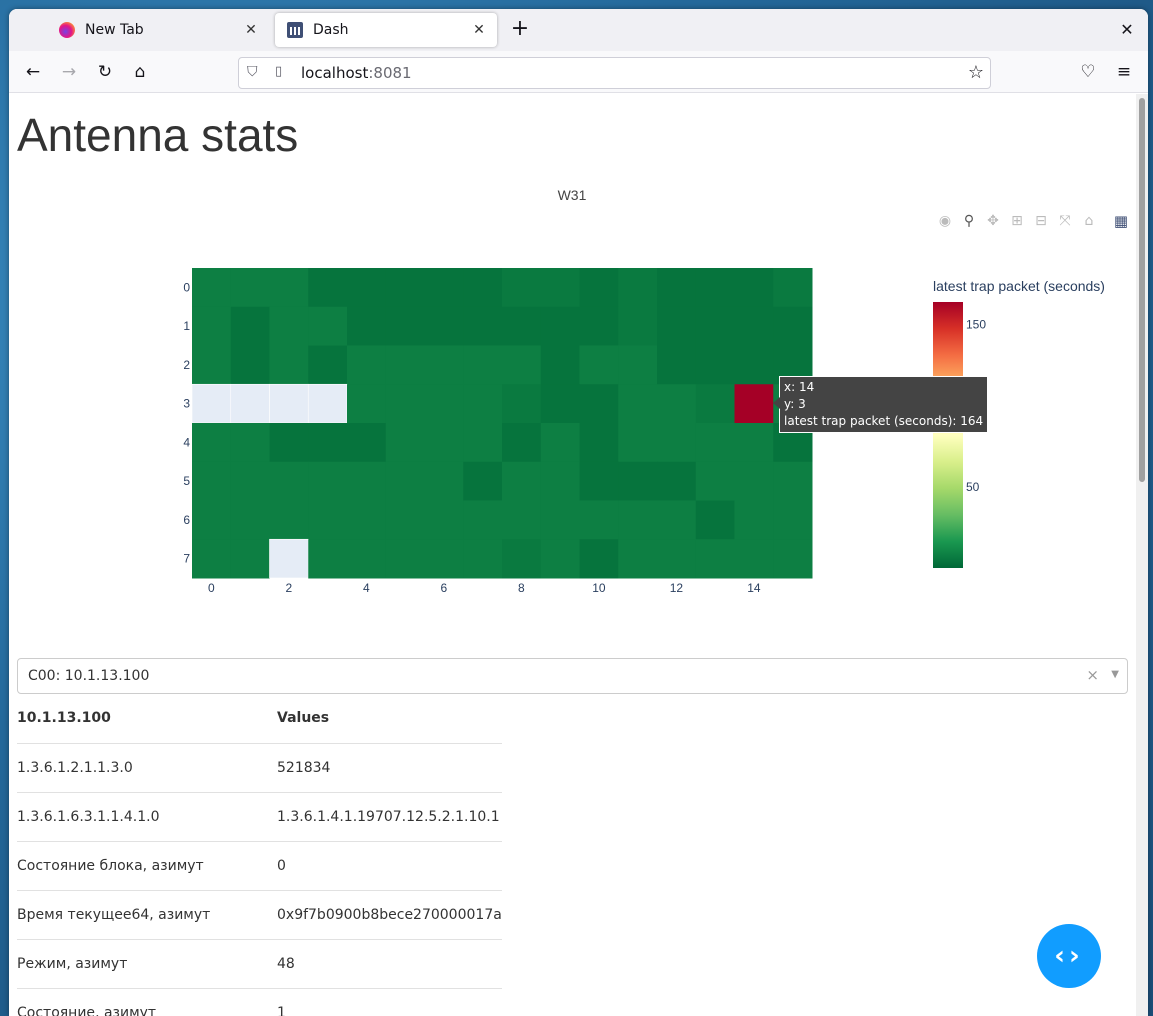 The image size is (1153, 1016). I want to click on camera-icon: ◉, so click(945, 221).